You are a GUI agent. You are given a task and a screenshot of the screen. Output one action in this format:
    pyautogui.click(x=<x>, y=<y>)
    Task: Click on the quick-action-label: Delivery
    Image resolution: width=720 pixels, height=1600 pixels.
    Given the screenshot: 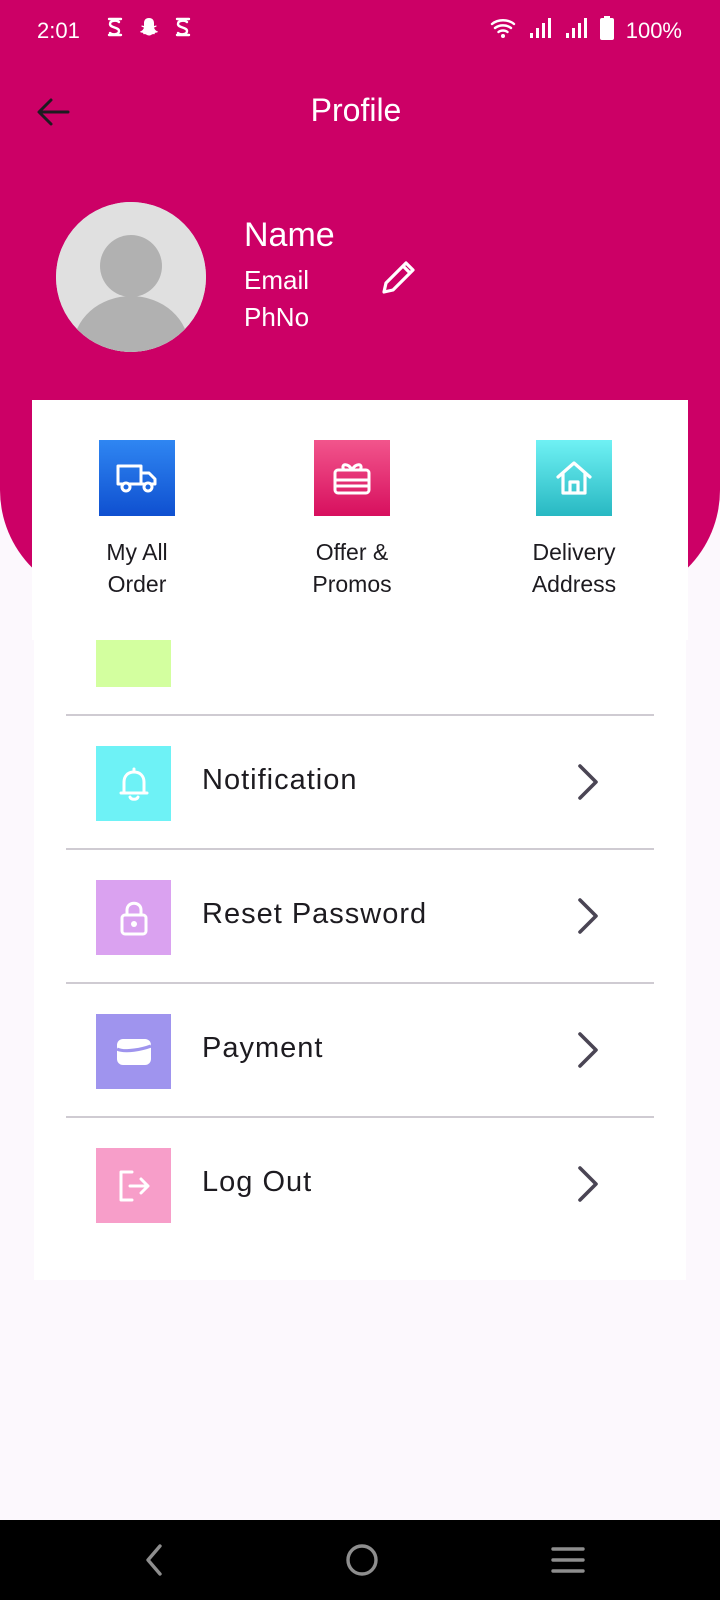 What is the action you would take?
    pyautogui.click(x=574, y=552)
    